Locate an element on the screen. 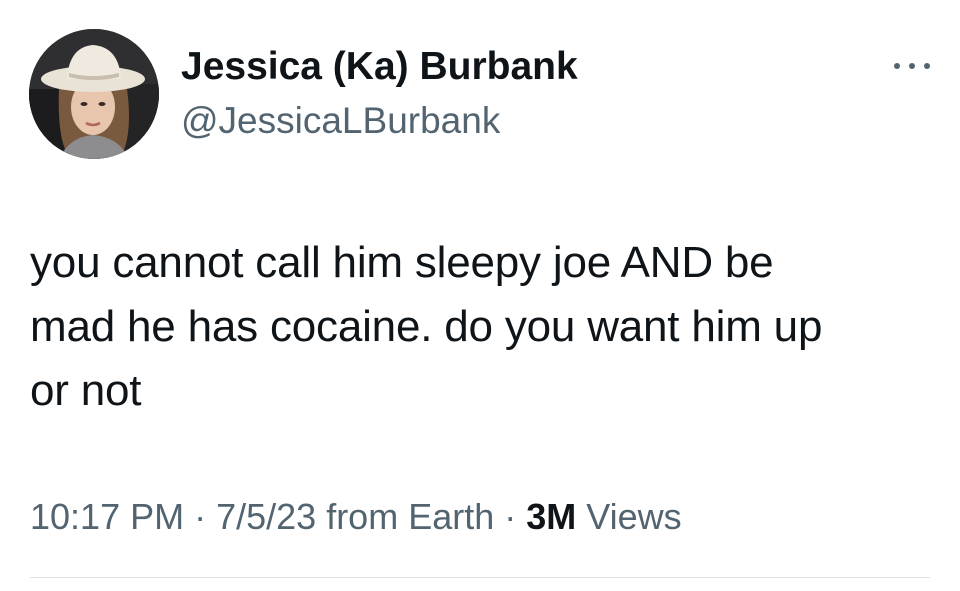 This screenshot has height=591, width=960. tweet-meta: 10:17 PM · 7/5/23 from Earth · 3M Views is located at coordinates (356, 517).